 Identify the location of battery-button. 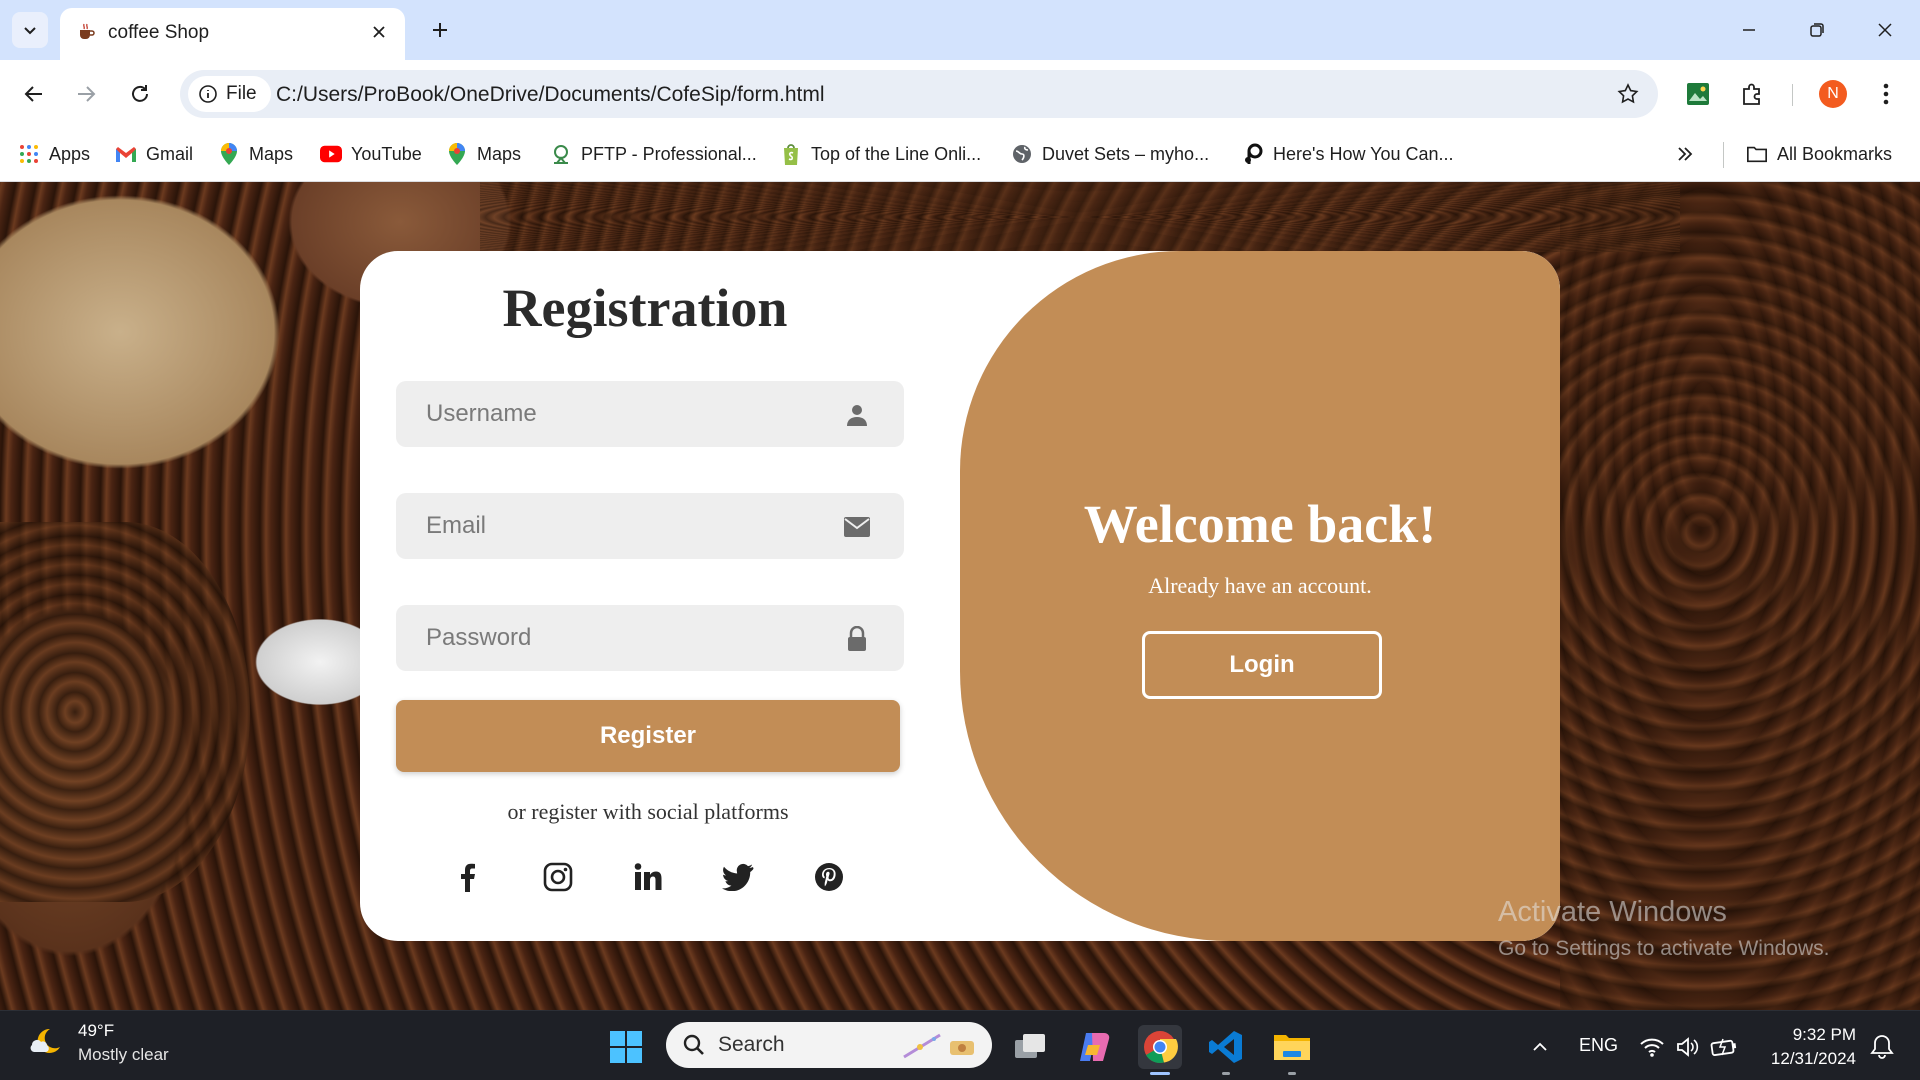
(1724, 1047).